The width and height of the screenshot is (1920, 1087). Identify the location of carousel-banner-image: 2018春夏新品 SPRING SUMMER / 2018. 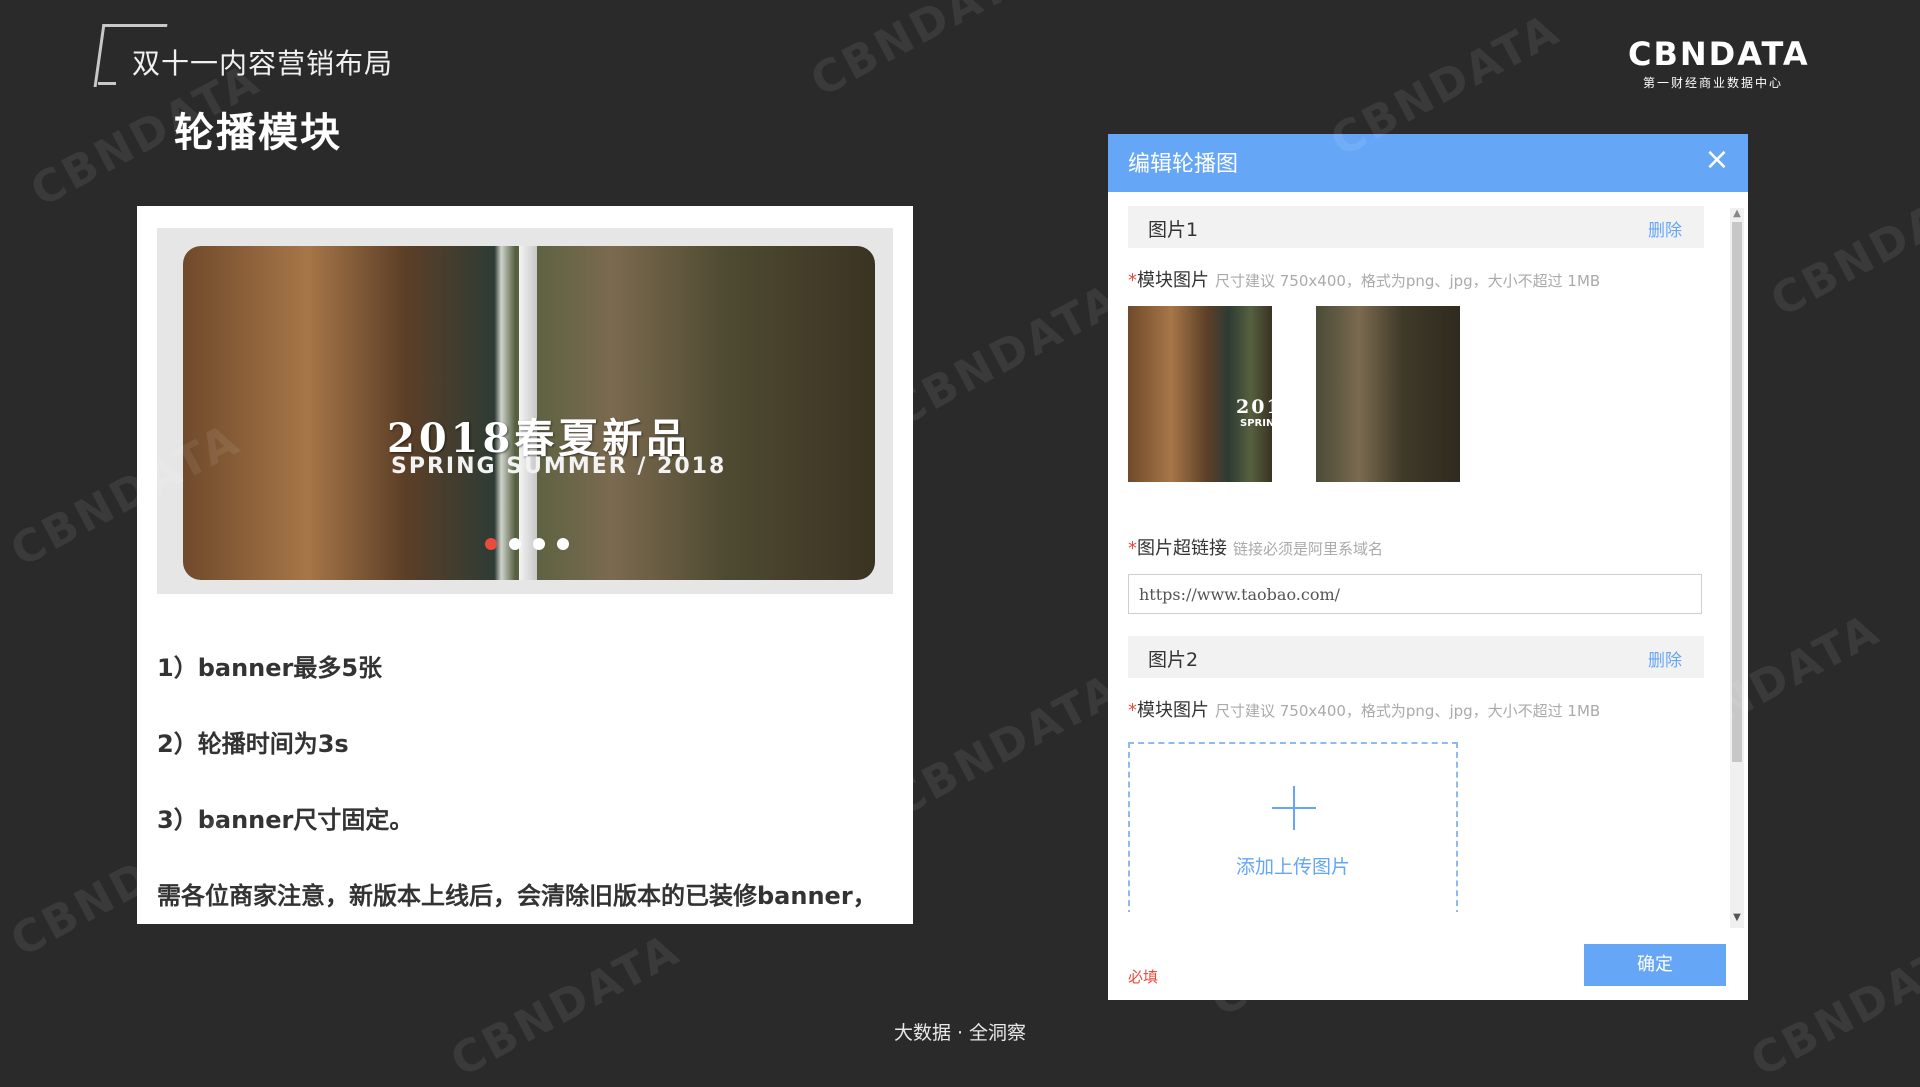
(529, 413).